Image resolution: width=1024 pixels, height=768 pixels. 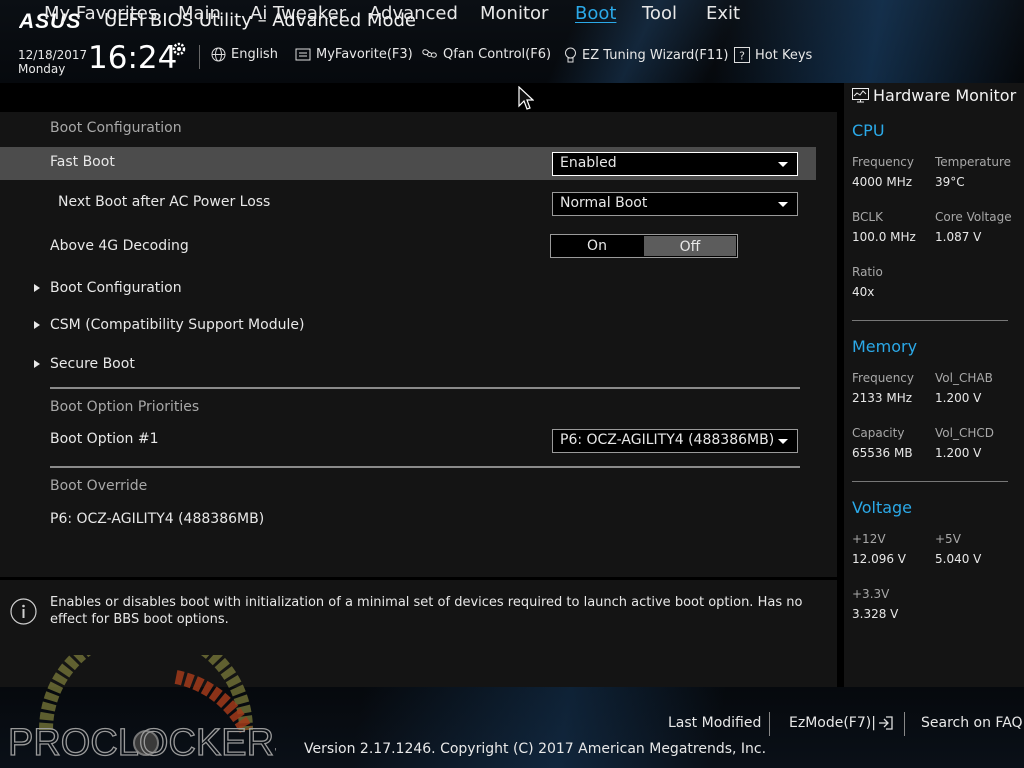 I want to click on info-icon, so click(x=23, y=611).